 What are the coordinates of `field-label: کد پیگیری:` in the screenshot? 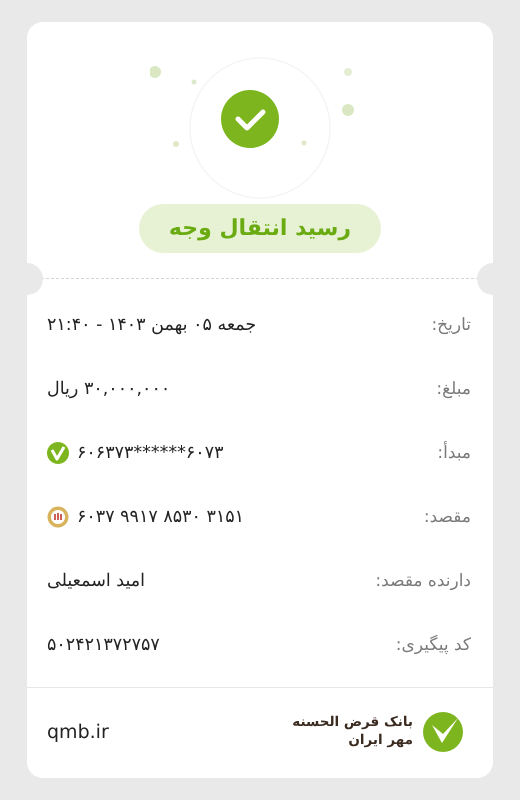 It's located at (433, 645).